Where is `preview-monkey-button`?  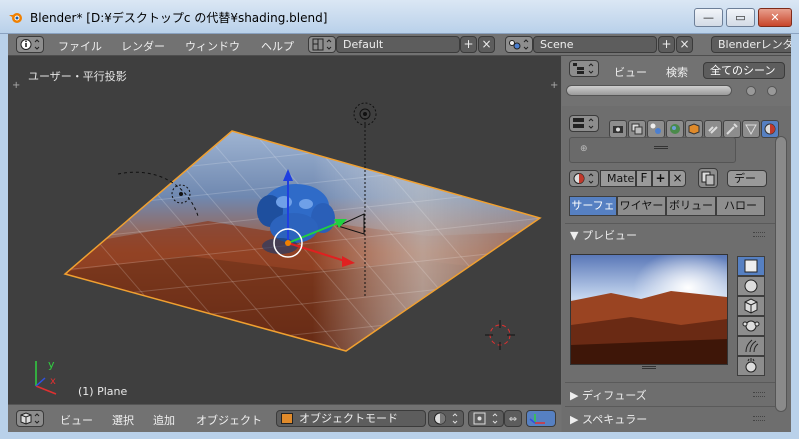 preview-monkey-button is located at coordinates (751, 326).